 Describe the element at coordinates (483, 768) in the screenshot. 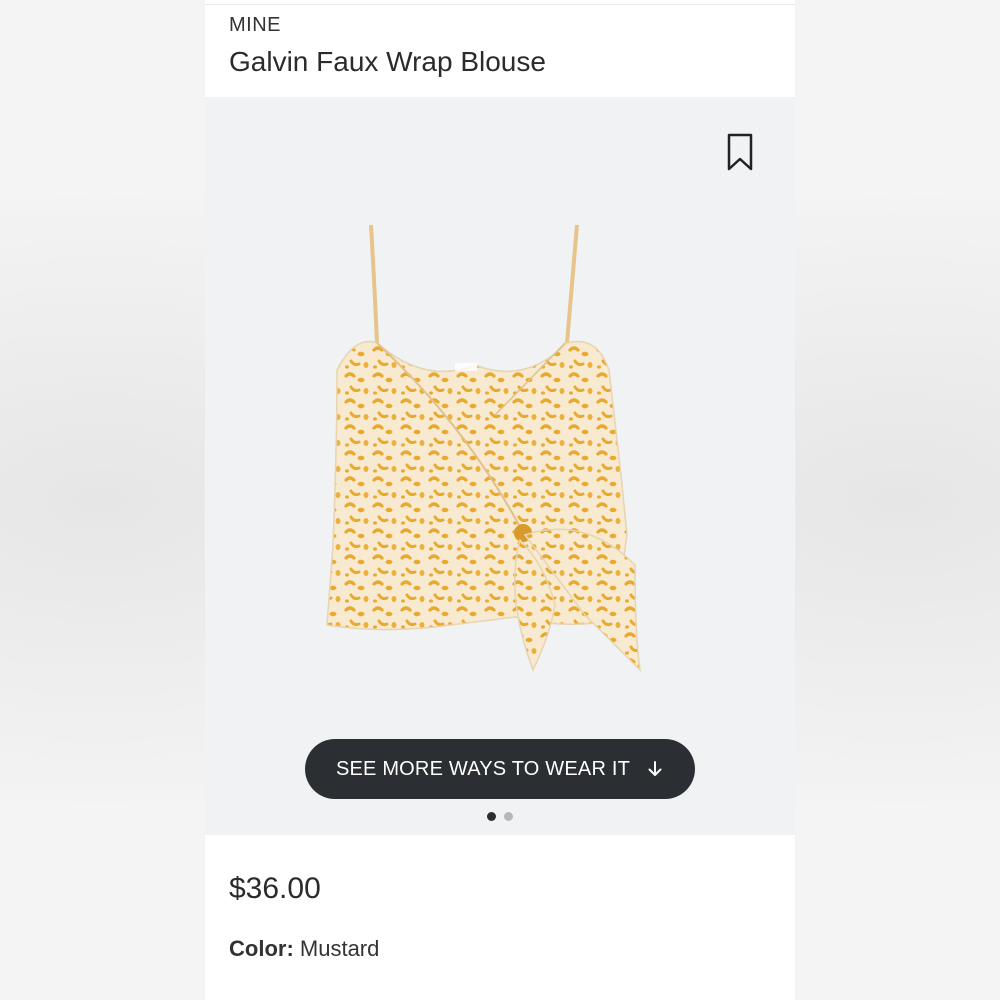

I see `see-more-ways-label: SEE MORE WAYS TO WEAR IT` at that location.